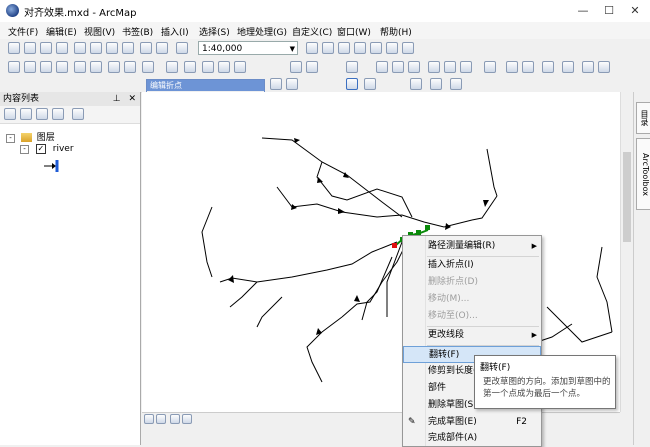  What do you see at coordinates (224, 67) in the screenshot?
I see `find-icon` at bounding box center [224, 67].